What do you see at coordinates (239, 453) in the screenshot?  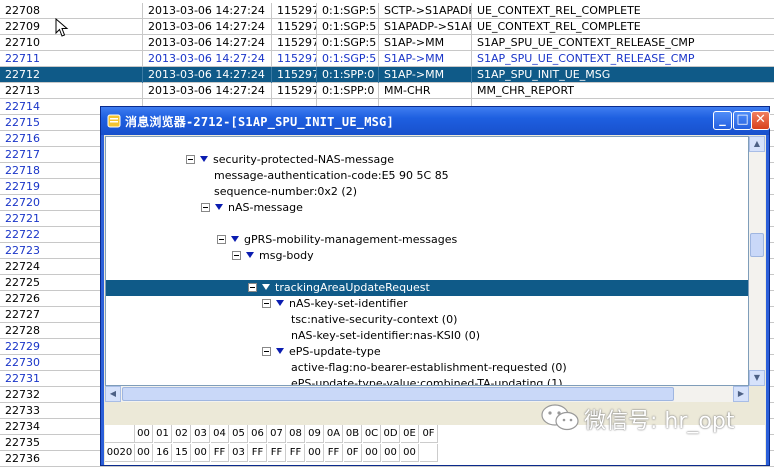 I see `hex-byte-cell: 03` at bounding box center [239, 453].